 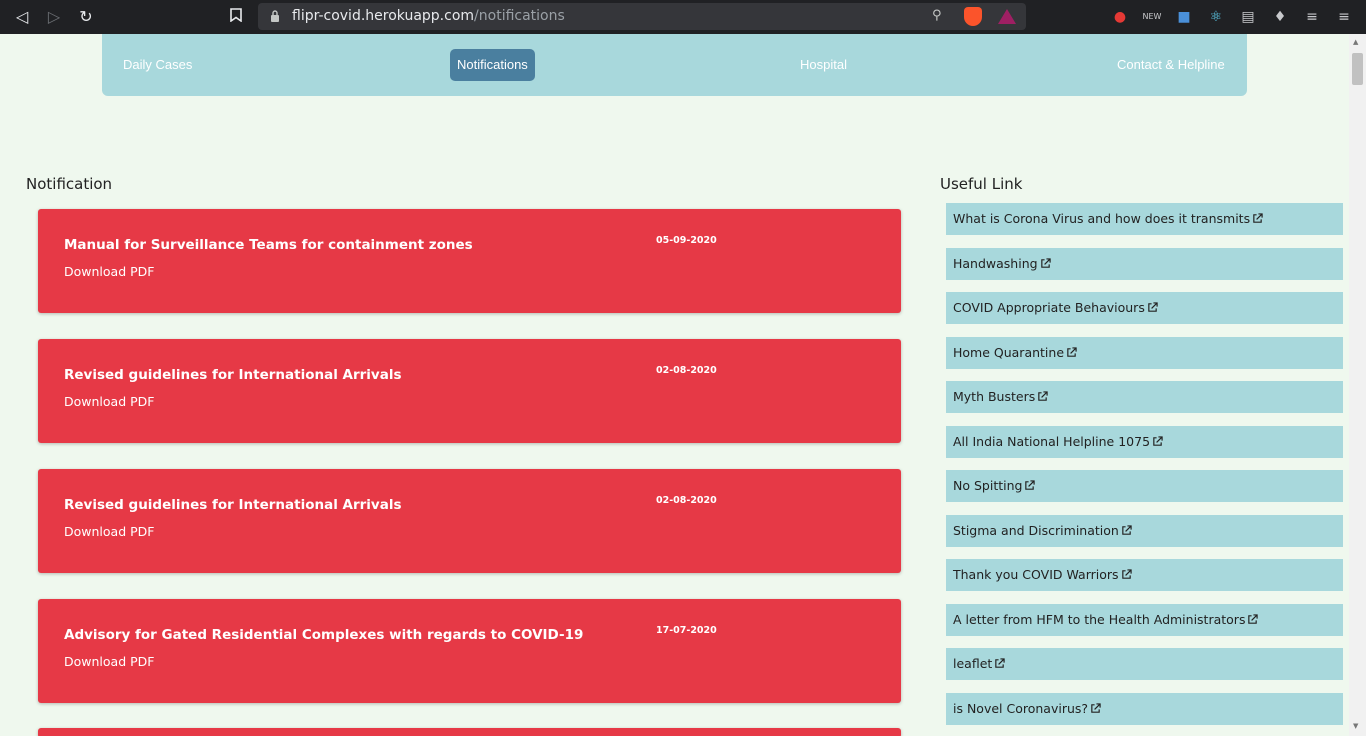 I want to click on brave-shield-icon, so click(x=973, y=16).